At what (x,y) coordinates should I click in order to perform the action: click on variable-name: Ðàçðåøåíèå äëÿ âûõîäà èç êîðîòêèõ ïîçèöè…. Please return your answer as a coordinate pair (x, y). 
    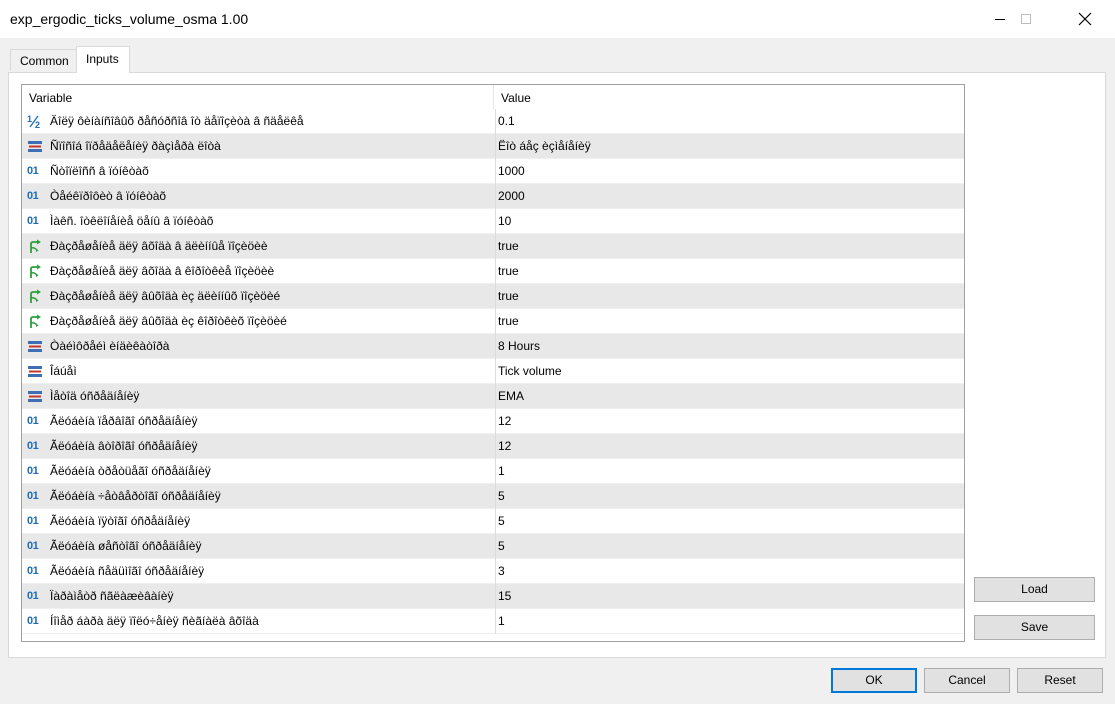
    Looking at the image, I should click on (168, 321).